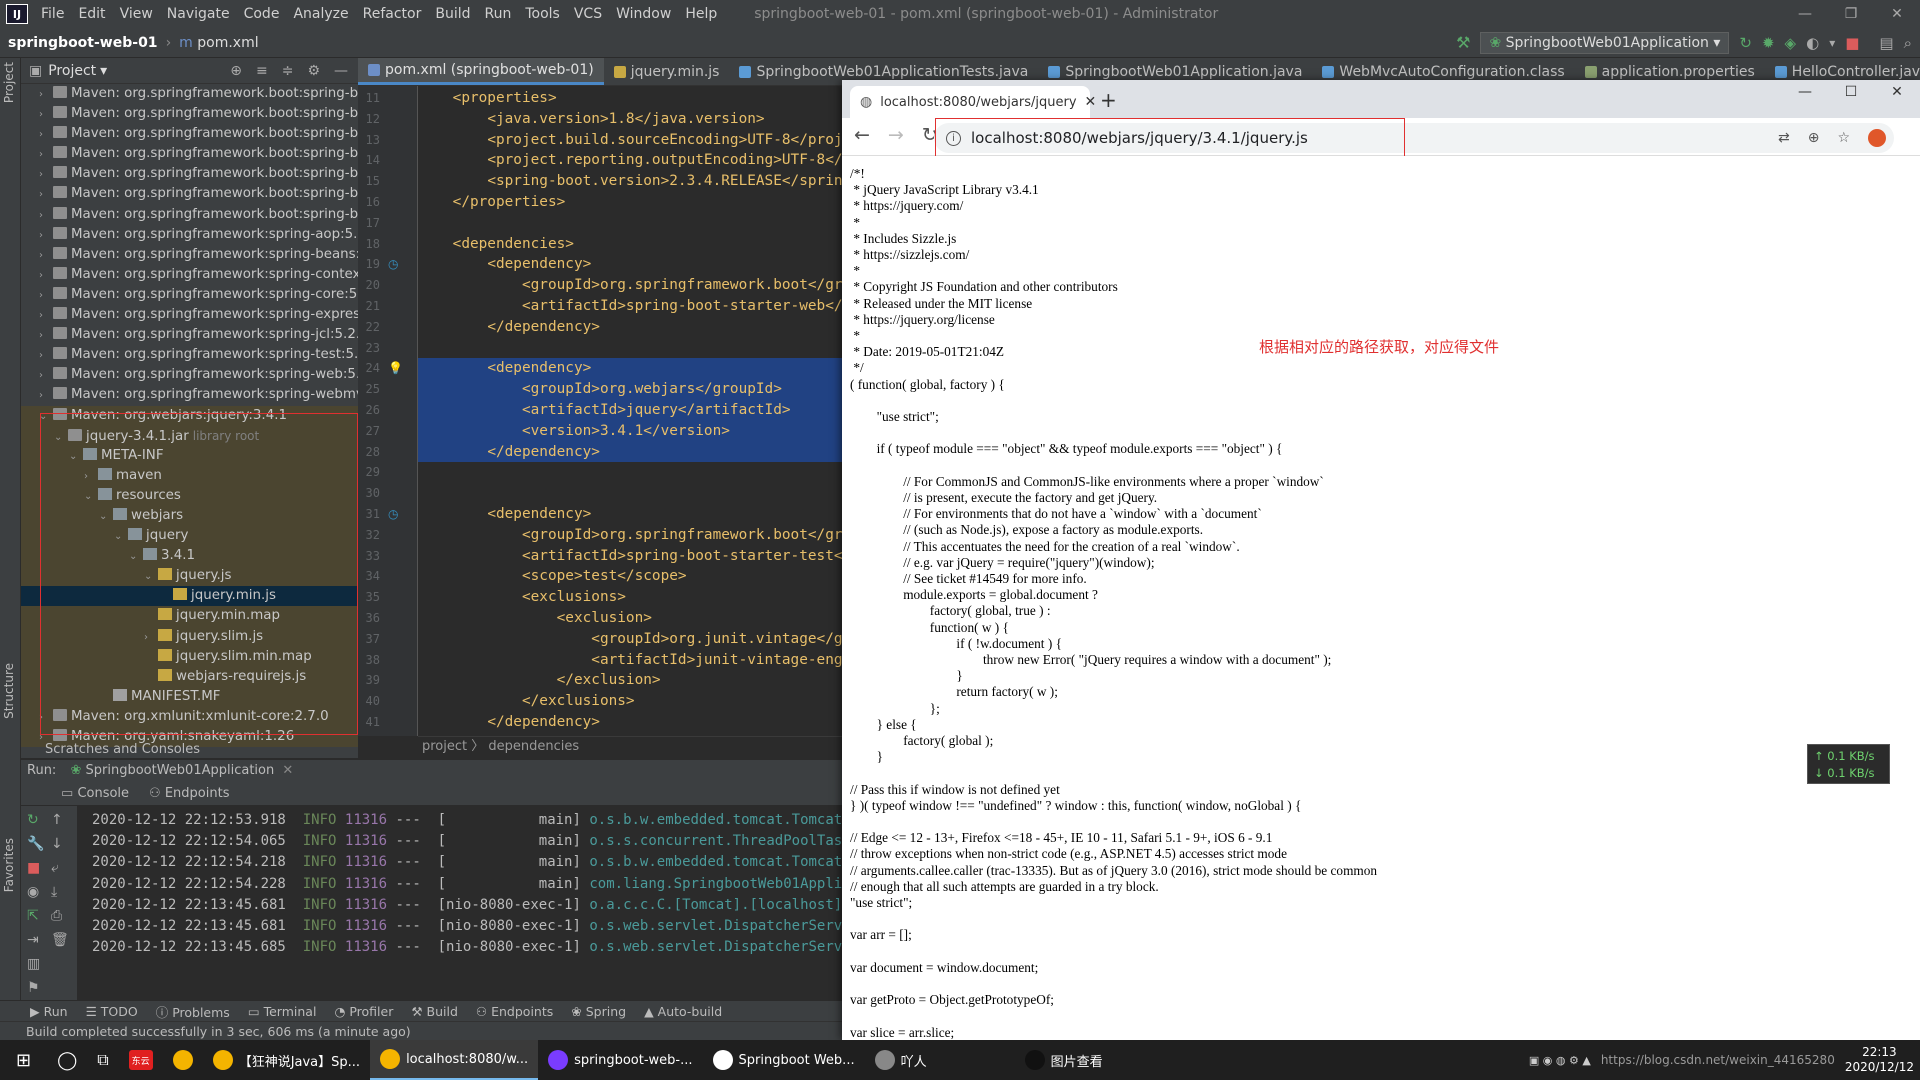  I want to click on wrench-icon: 🔧, so click(35, 844).